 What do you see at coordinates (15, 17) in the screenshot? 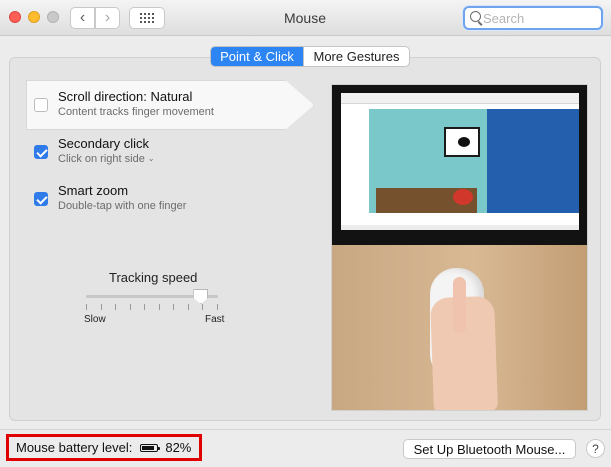
I see `close-window-button` at bounding box center [15, 17].